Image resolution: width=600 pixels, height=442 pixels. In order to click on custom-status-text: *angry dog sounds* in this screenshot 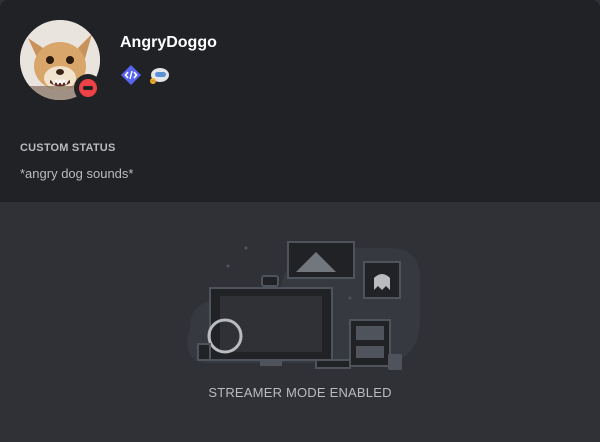, I will do `click(77, 173)`.